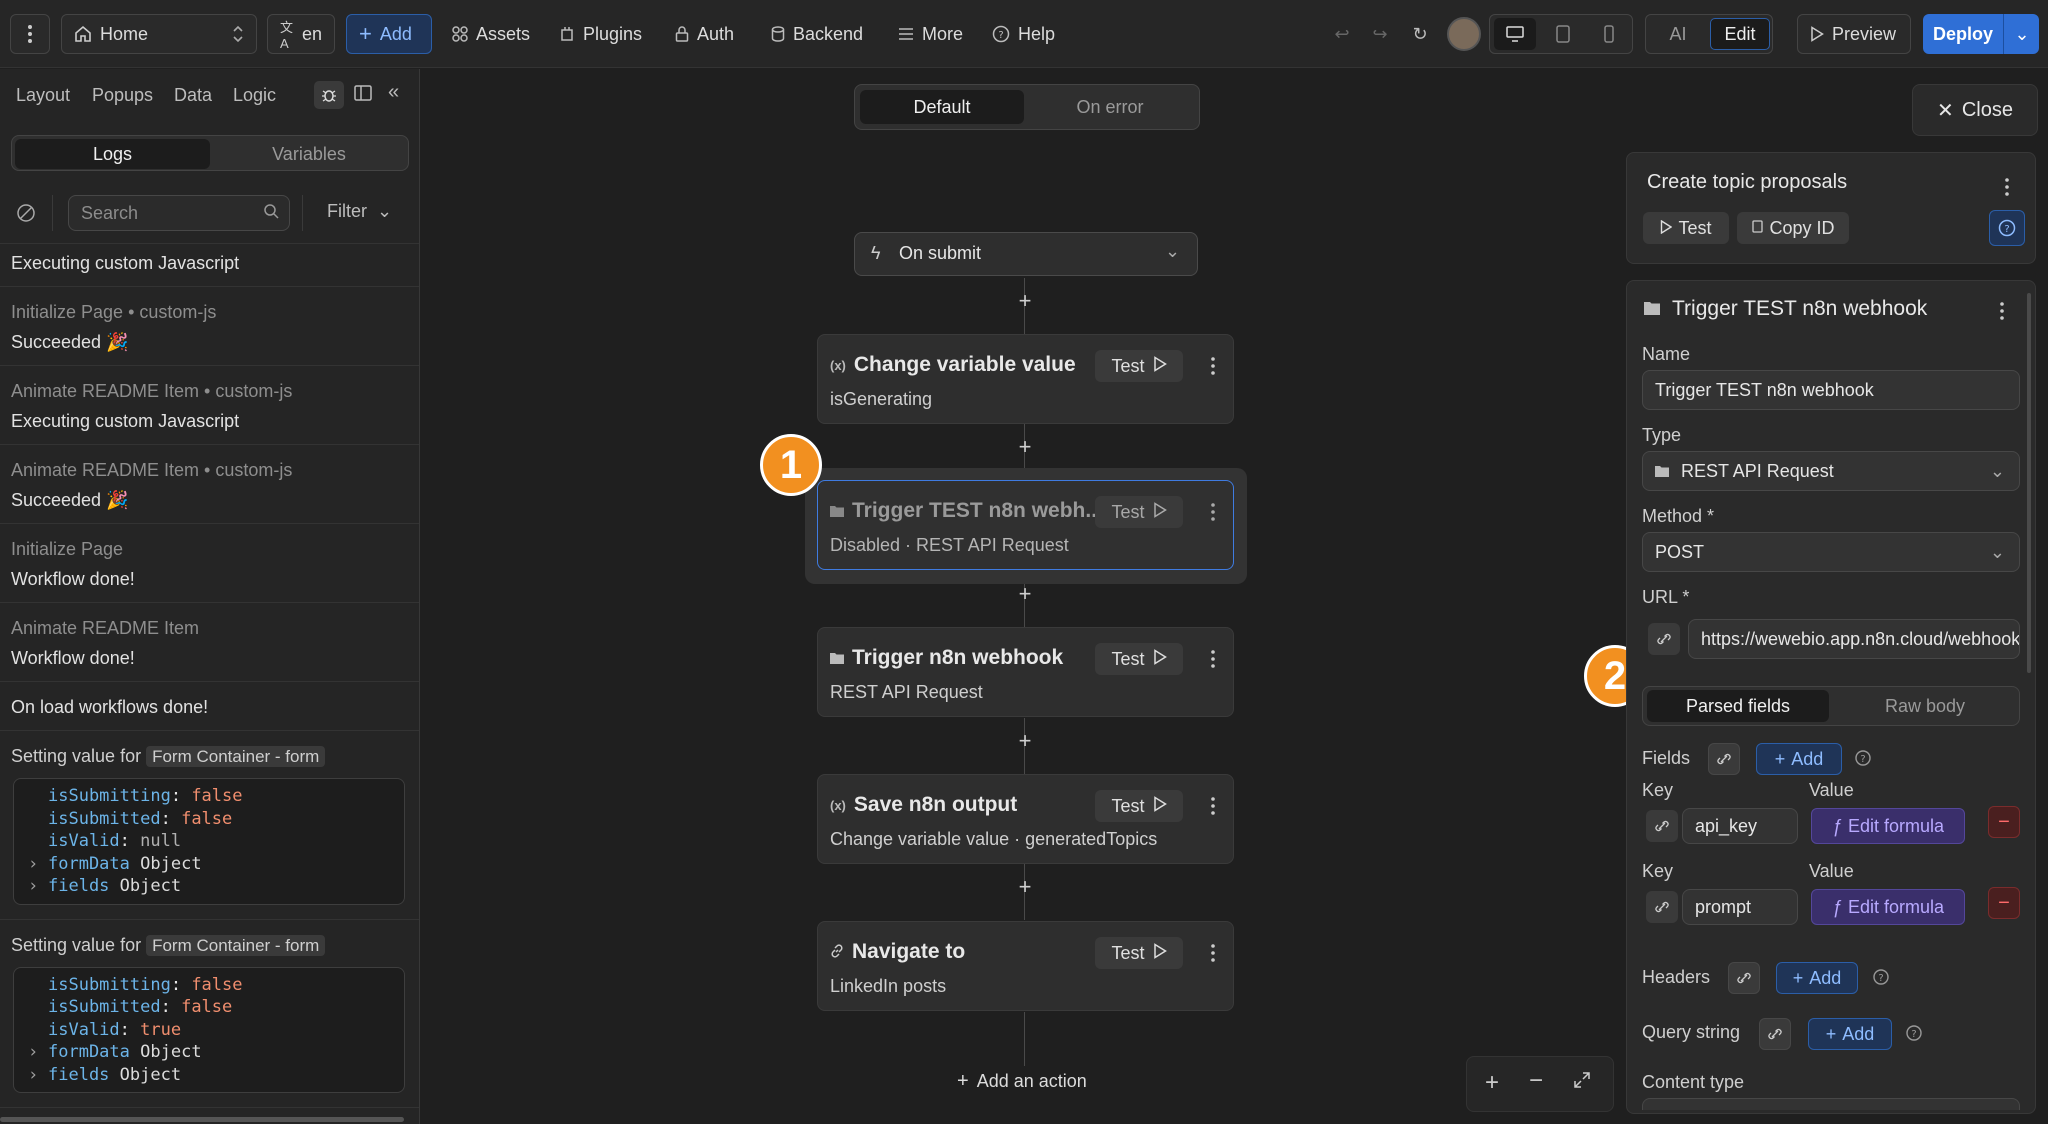 This screenshot has width=2048, height=1124. What do you see at coordinates (43, 95) in the screenshot?
I see `tab-layout: Layout` at bounding box center [43, 95].